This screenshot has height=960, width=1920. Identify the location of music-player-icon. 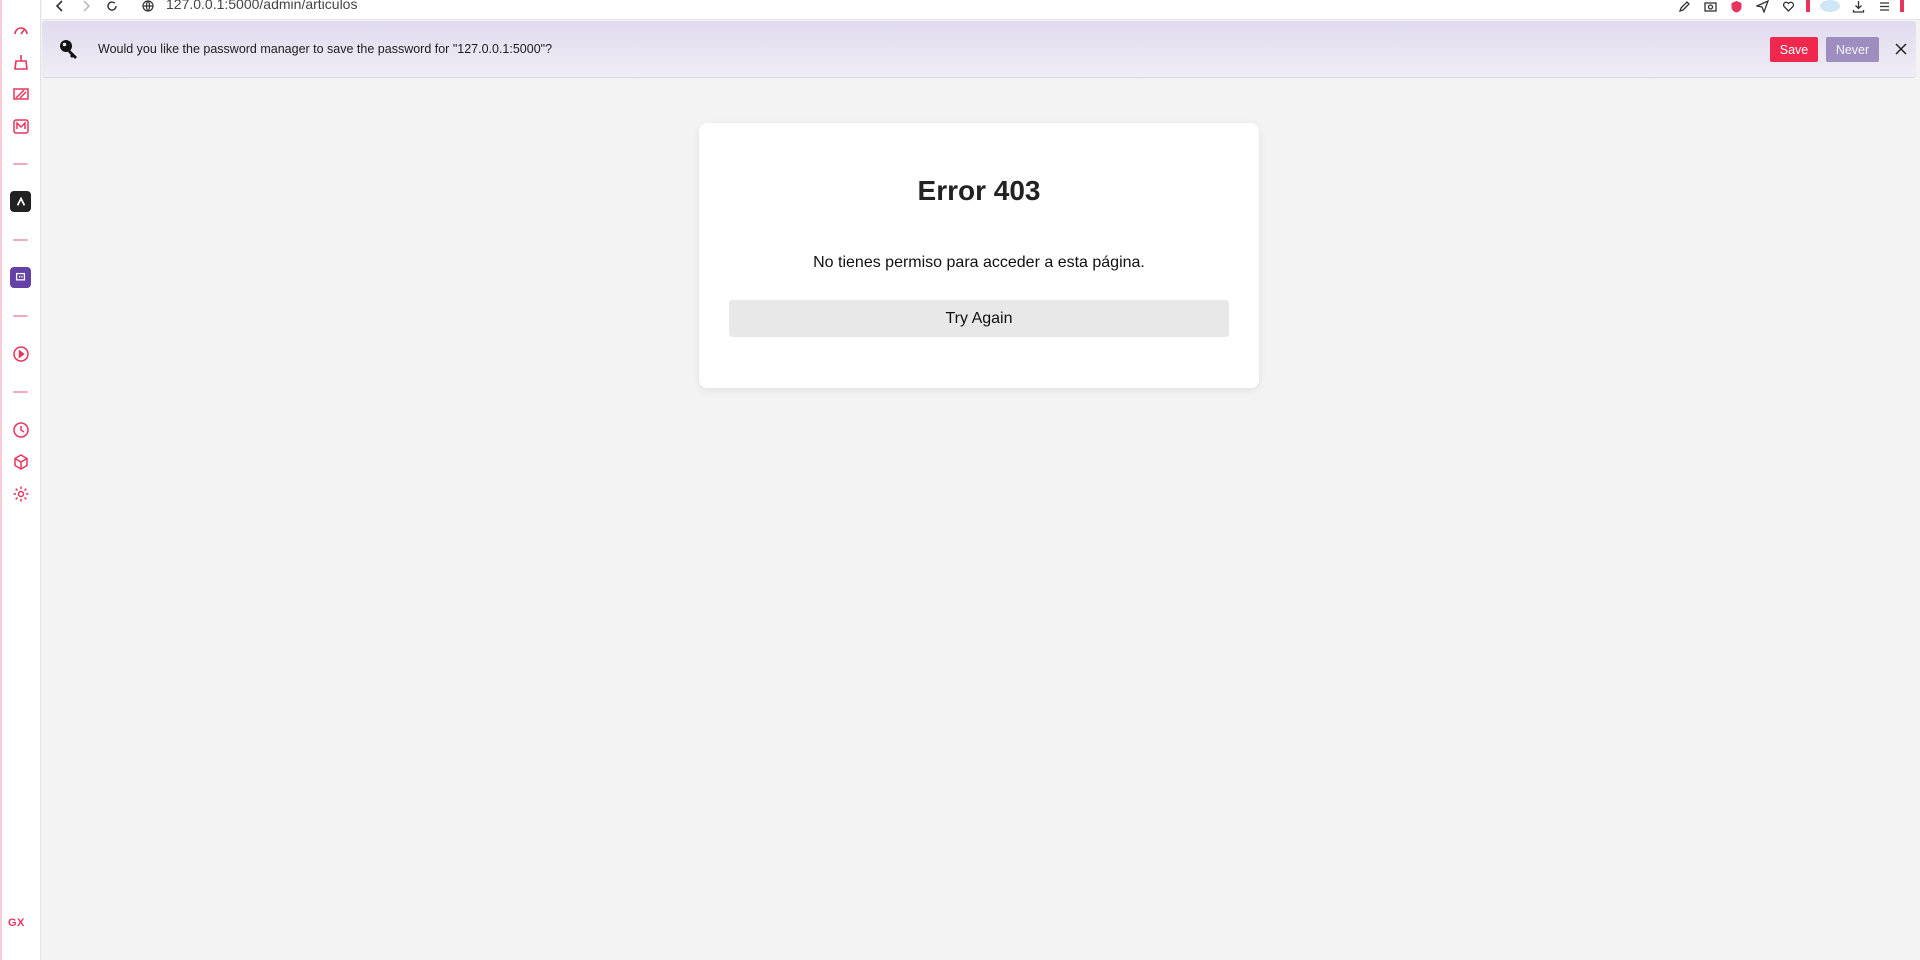
(20, 125).